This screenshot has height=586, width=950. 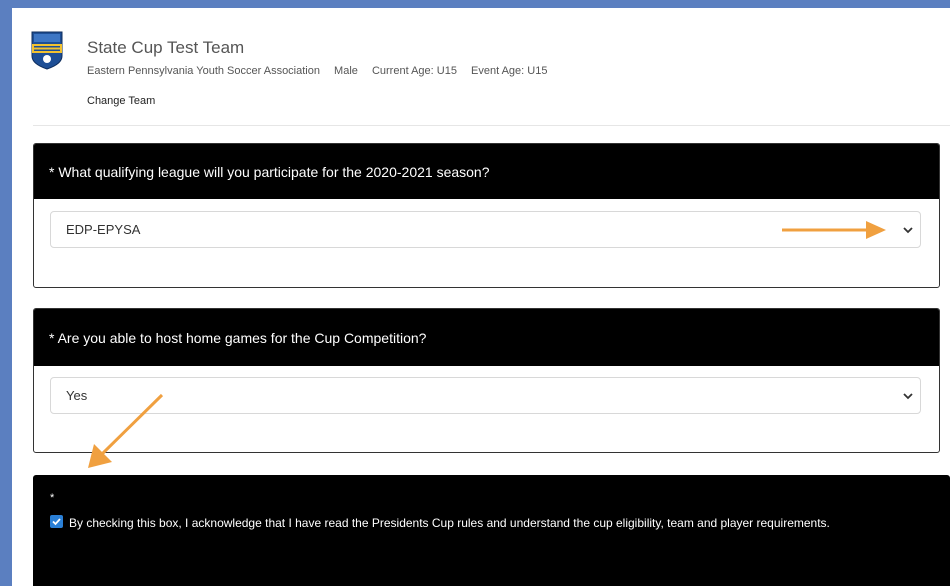 I want to click on change-team-link: Change Team, so click(x=121, y=101).